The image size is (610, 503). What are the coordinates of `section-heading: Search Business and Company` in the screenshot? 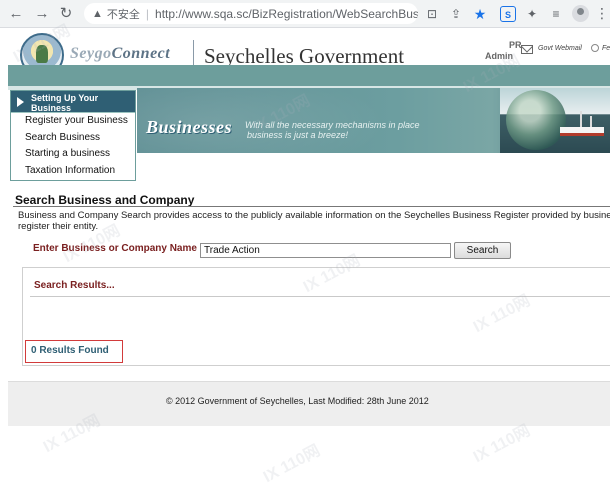 It's located at (105, 200).